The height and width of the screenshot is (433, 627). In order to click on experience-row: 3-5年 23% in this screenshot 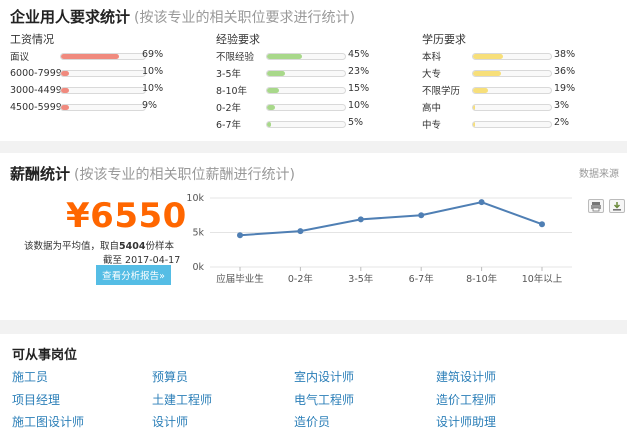, I will do `click(297, 73)`.